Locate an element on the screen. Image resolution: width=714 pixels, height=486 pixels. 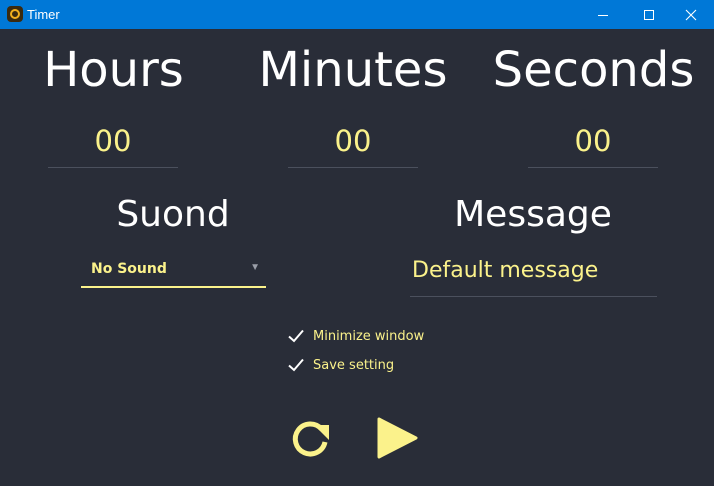
maximize-button is located at coordinates (649, 14).